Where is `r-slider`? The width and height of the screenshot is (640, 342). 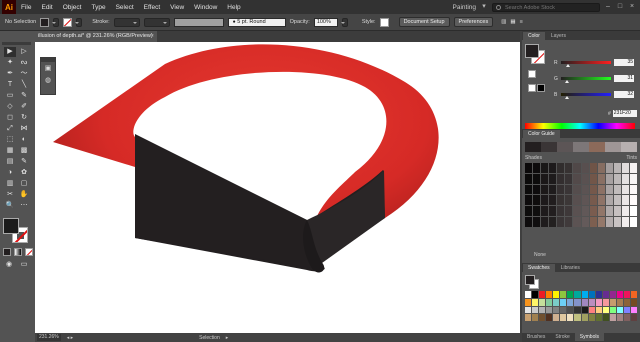
r-slider is located at coordinates (586, 64).